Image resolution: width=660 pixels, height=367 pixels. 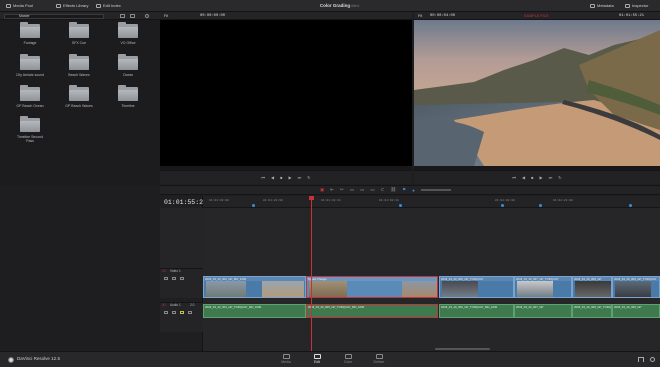 What do you see at coordinates (286, 360) in the screenshot?
I see `page-media: Media` at bounding box center [286, 360].